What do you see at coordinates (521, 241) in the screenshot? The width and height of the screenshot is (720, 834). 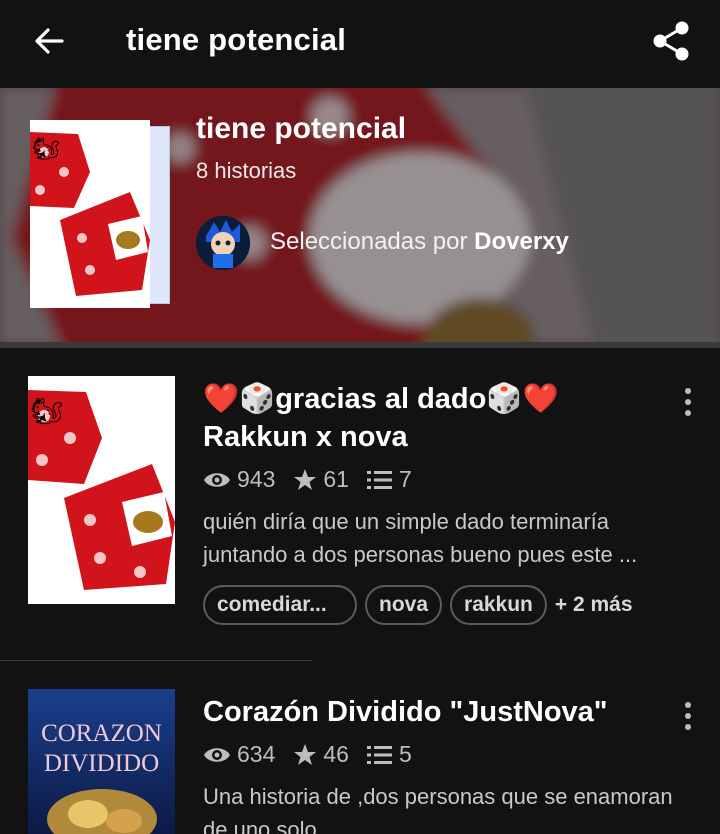 I see `curator-name: Doverxy` at bounding box center [521, 241].